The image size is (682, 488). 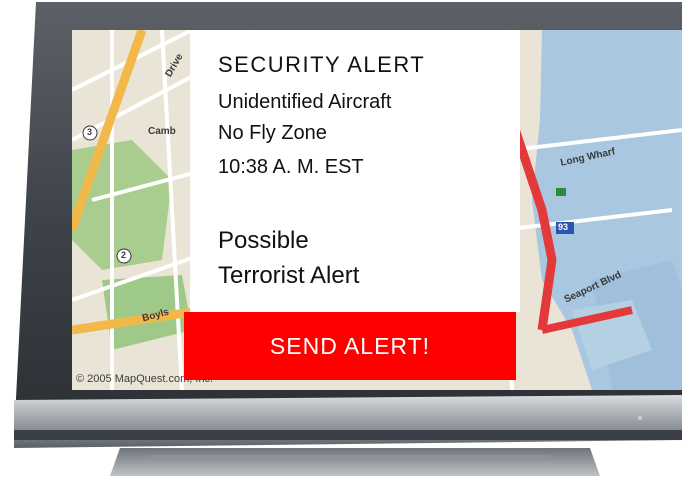 I want to click on alert-detail: Unidentified Aircraft, so click(x=305, y=102).